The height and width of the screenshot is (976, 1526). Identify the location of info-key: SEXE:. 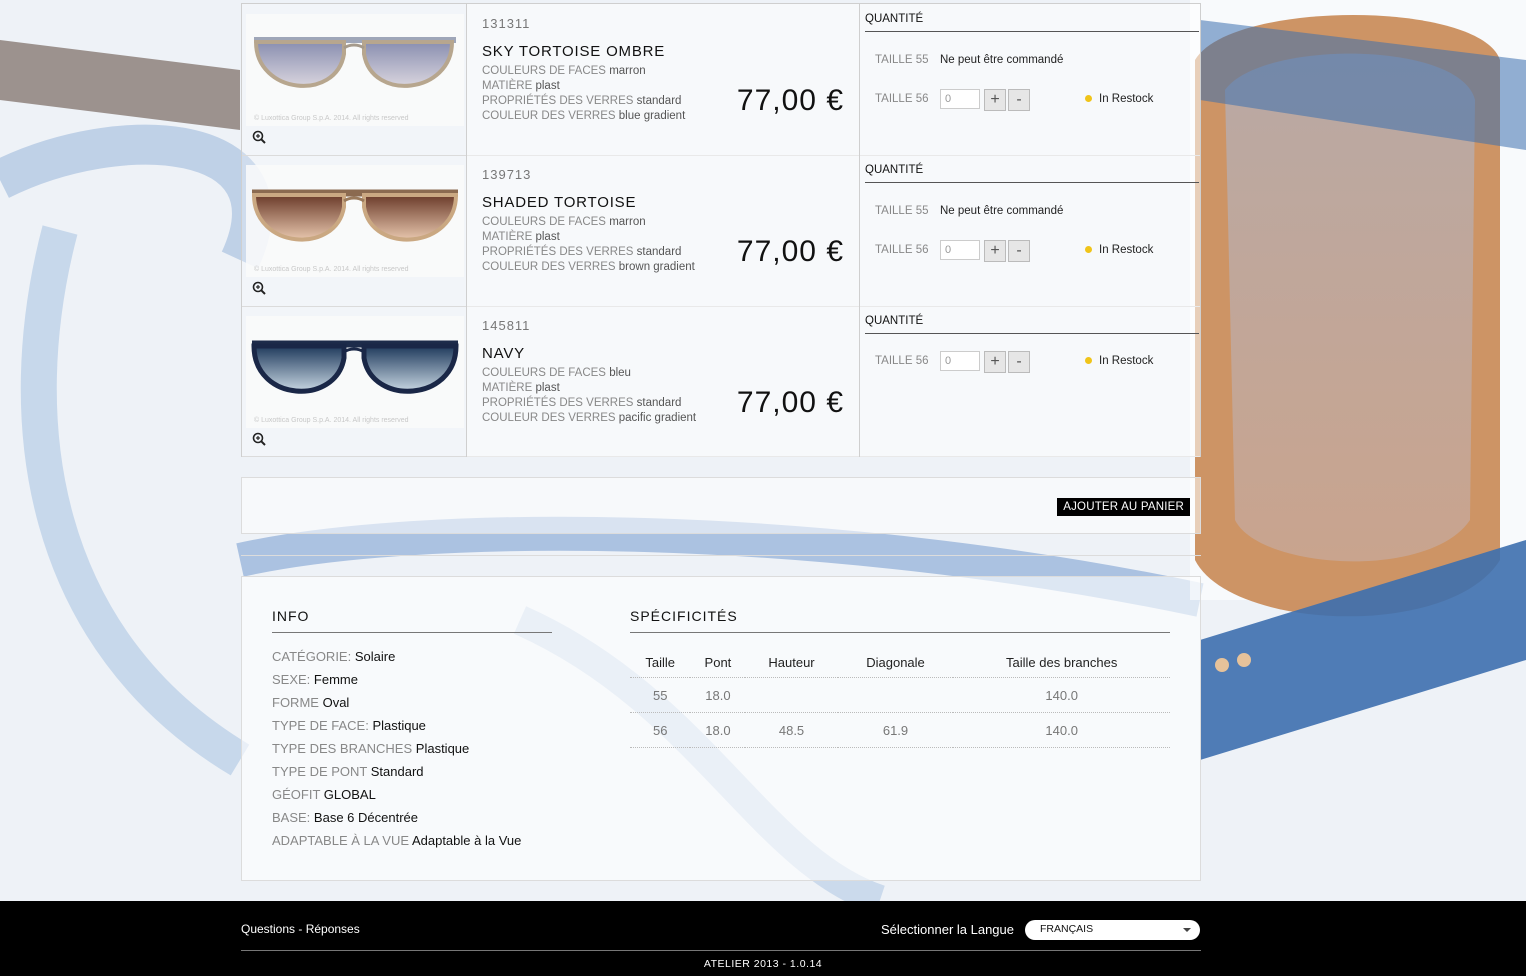
(291, 679).